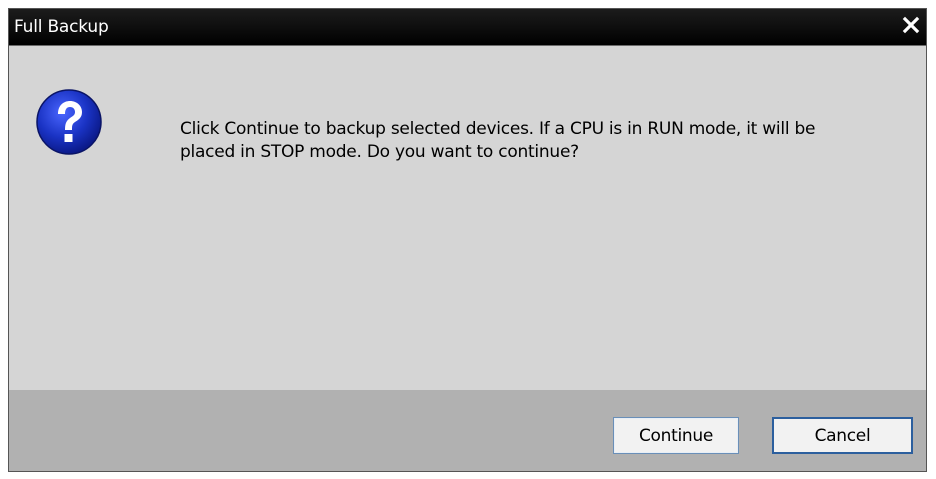 Image resolution: width=936 pixels, height=479 pixels. What do you see at coordinates (69, 122) in the screenshot?
I see `question-icon` at bounding box center [69, 122].